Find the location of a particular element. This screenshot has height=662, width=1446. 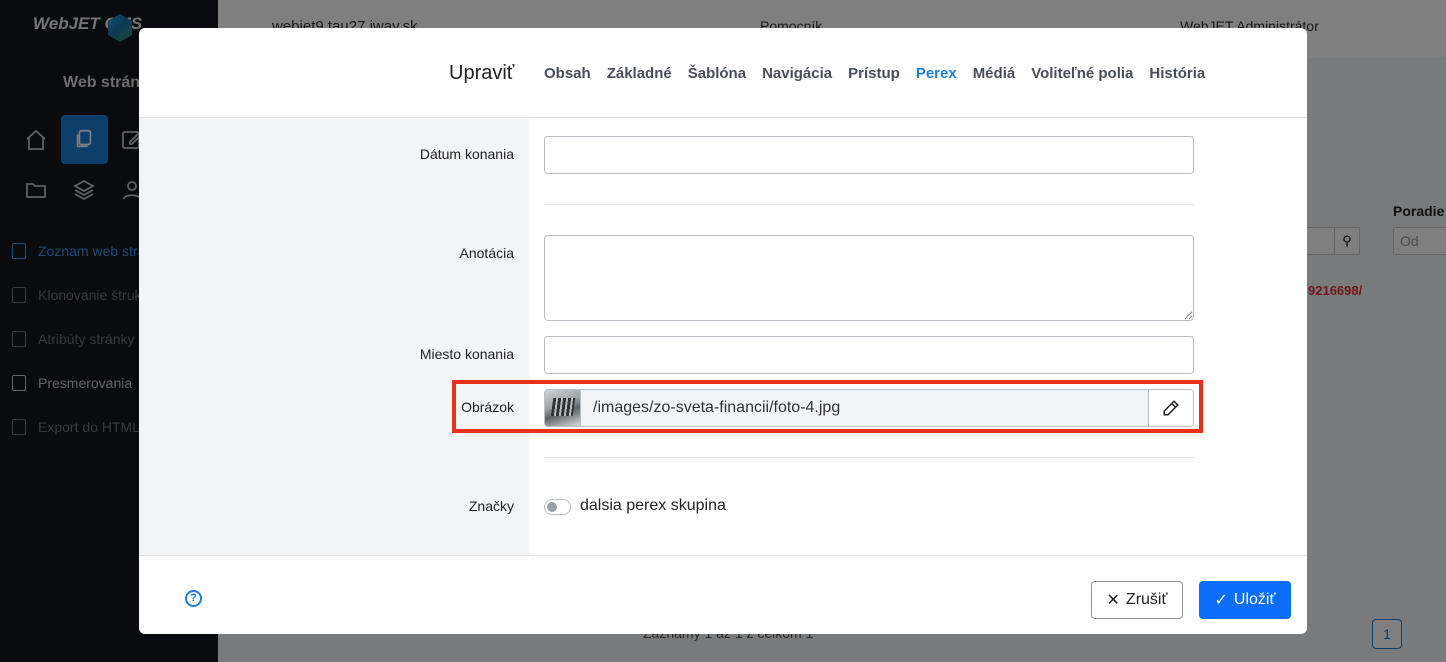

check-icon: ✓ is located at coordinates (1221, 600).